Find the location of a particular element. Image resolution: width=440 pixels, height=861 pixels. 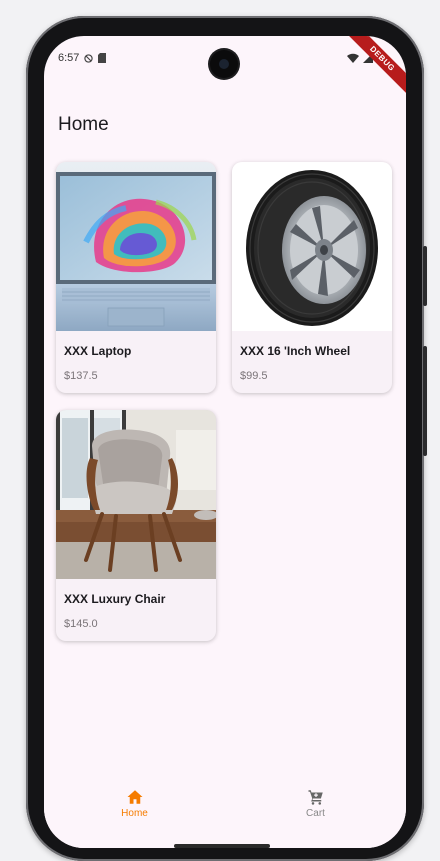

nav-item-cart: Cart is located at coordinates (316, 818).